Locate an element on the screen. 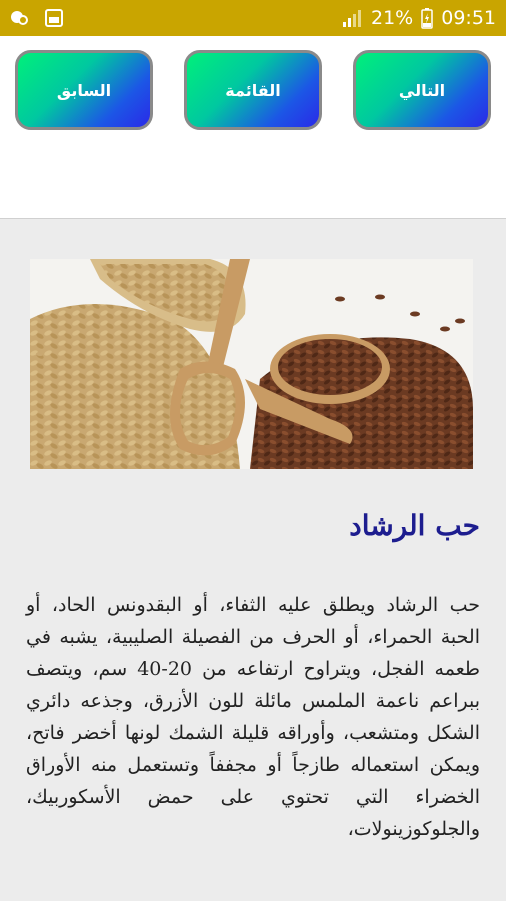 This screenshot has width=506, height=901. list-button: القائمة is located at coordinates (253, 90).